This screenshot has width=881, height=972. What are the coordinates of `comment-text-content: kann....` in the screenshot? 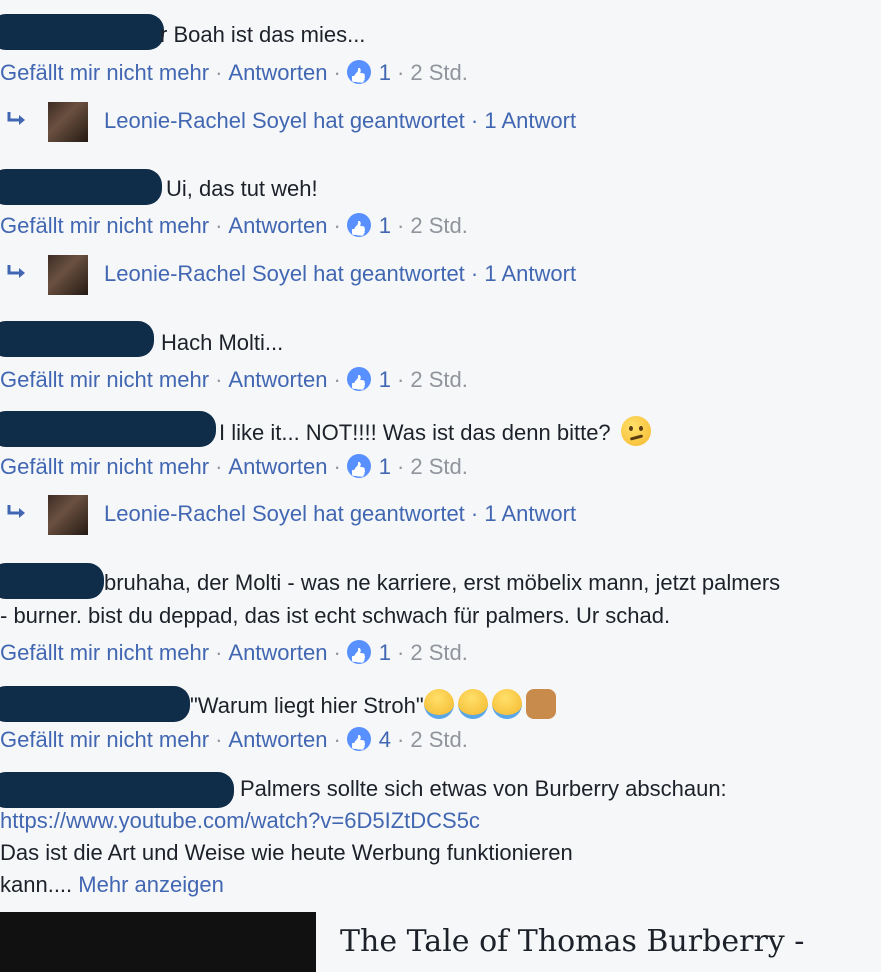 It's located at (36, 884).